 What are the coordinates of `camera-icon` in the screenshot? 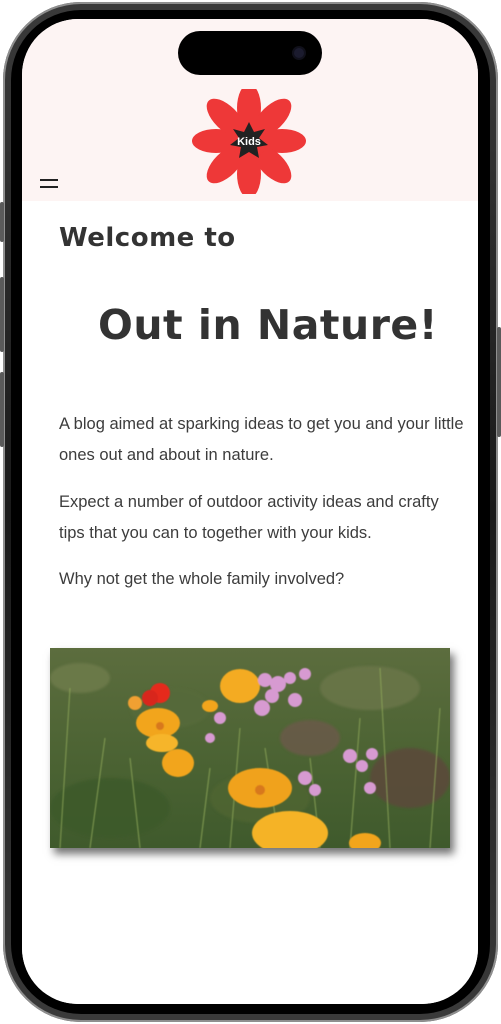 It's located at (299, 53).